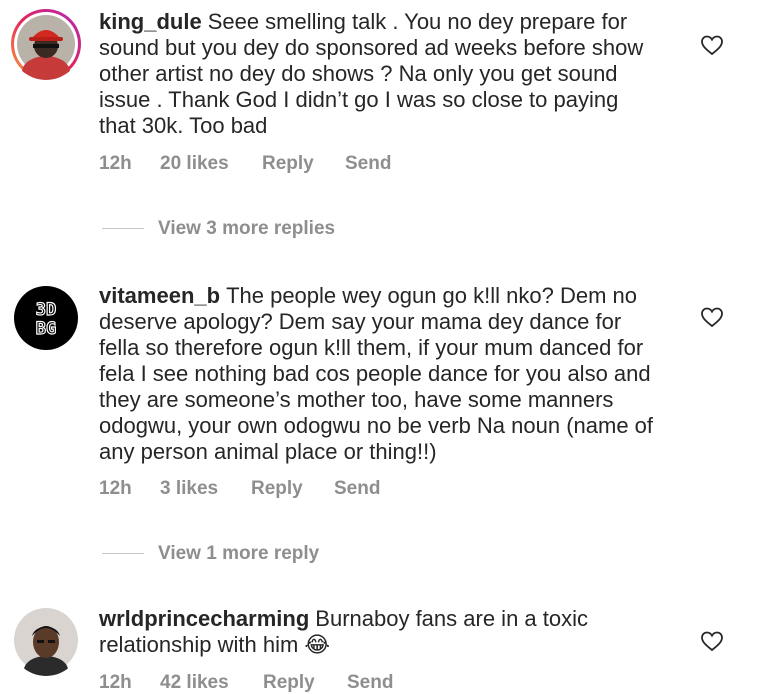  Describe the element at coordinates (46, 329) in the screenshot. I see `svg-text: BG` at that location.